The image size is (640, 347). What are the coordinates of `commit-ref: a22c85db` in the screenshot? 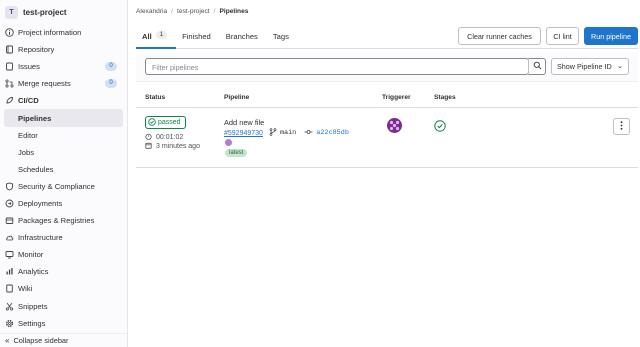 It's located at (326, 133).